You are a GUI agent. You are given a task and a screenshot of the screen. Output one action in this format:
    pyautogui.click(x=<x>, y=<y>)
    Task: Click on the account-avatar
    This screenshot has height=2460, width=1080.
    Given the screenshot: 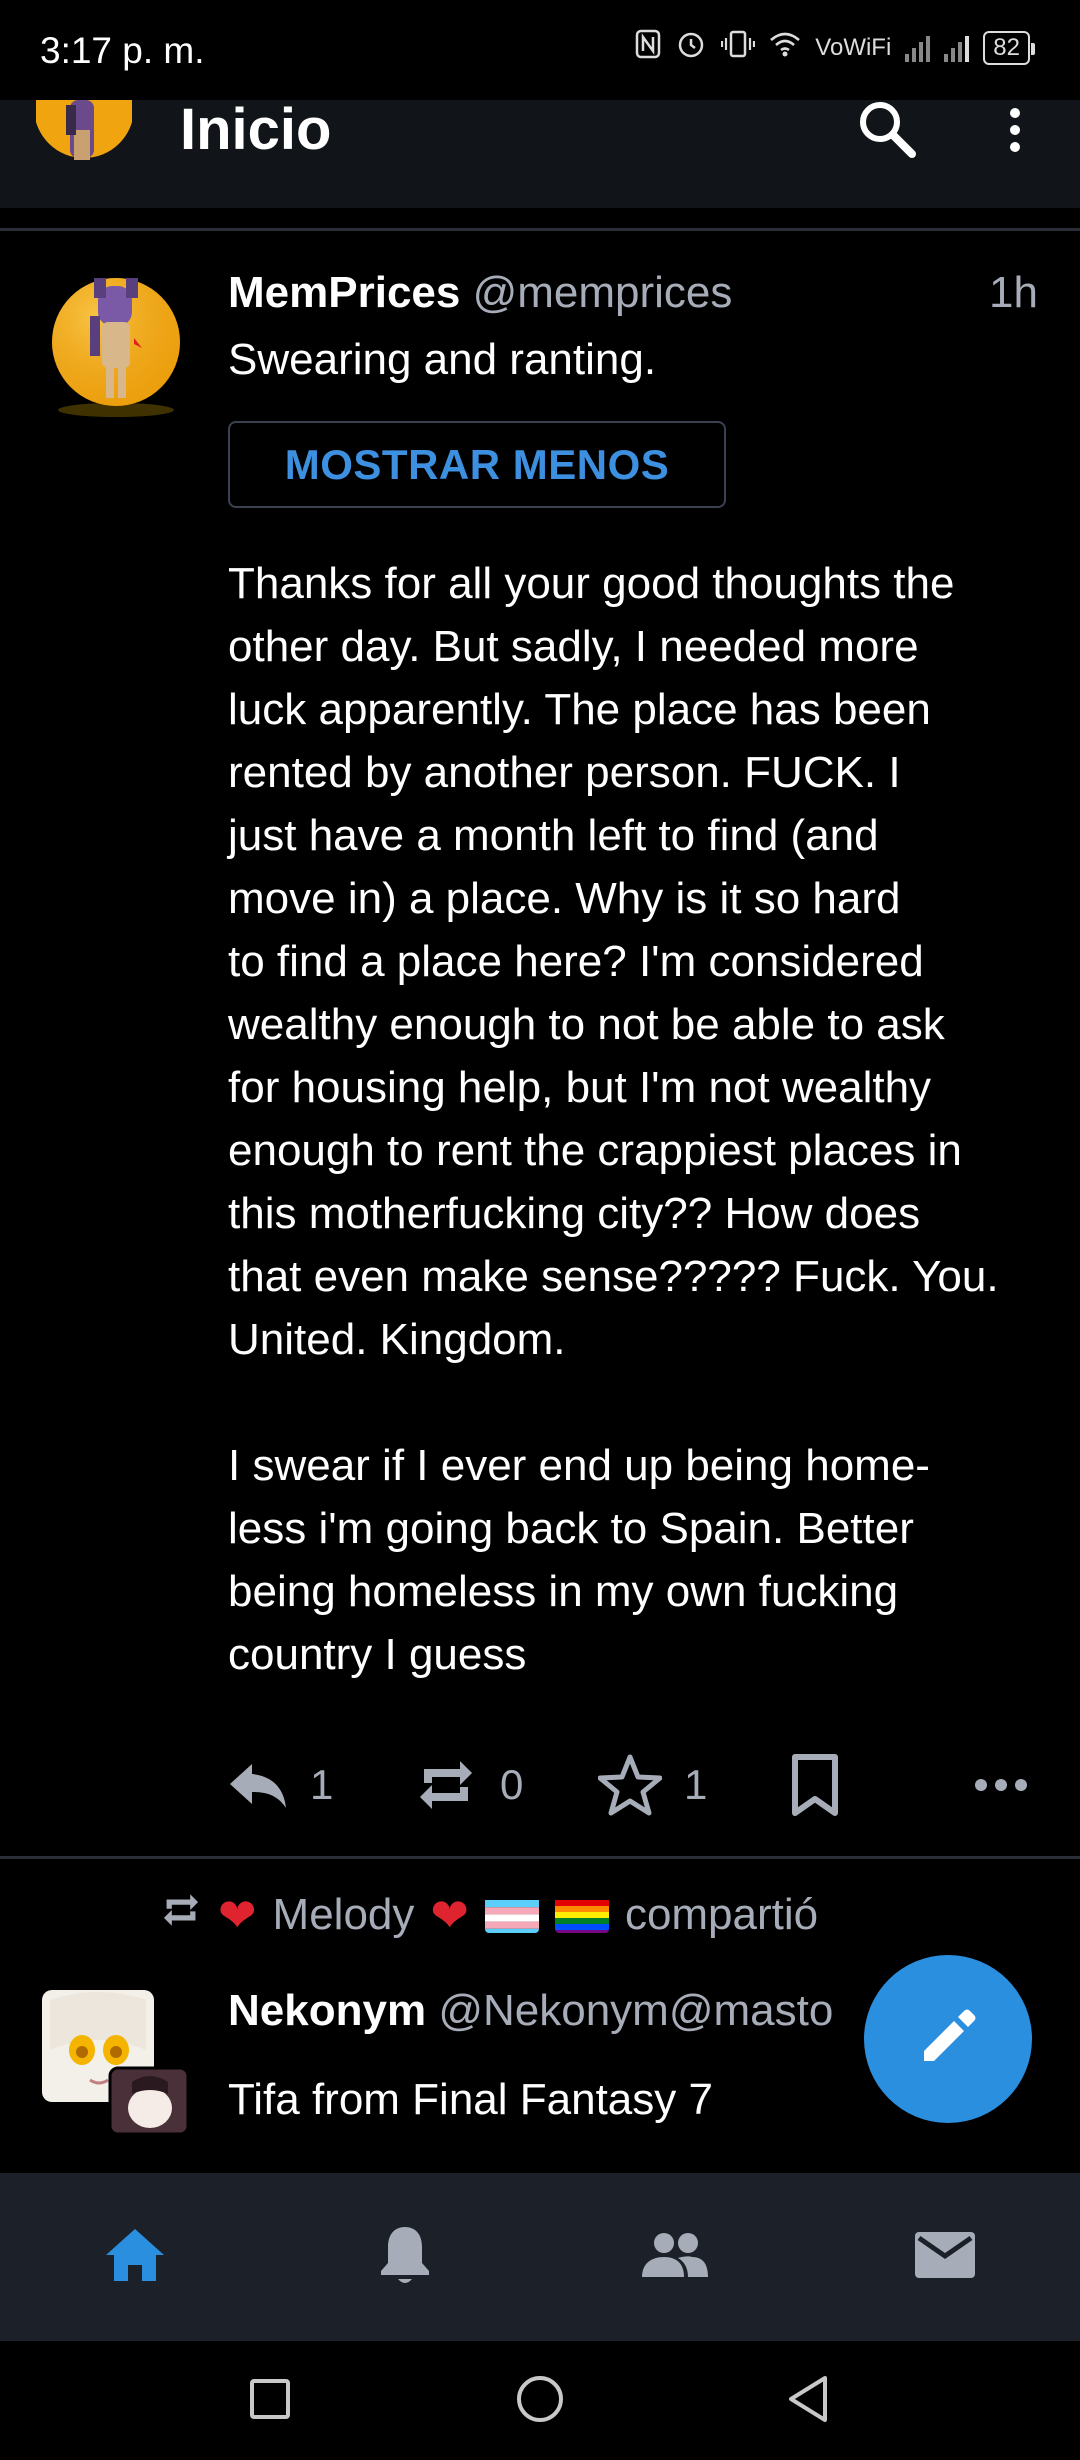 What is the action you would take?
    pyautogui.click(x=84, y=135)
    